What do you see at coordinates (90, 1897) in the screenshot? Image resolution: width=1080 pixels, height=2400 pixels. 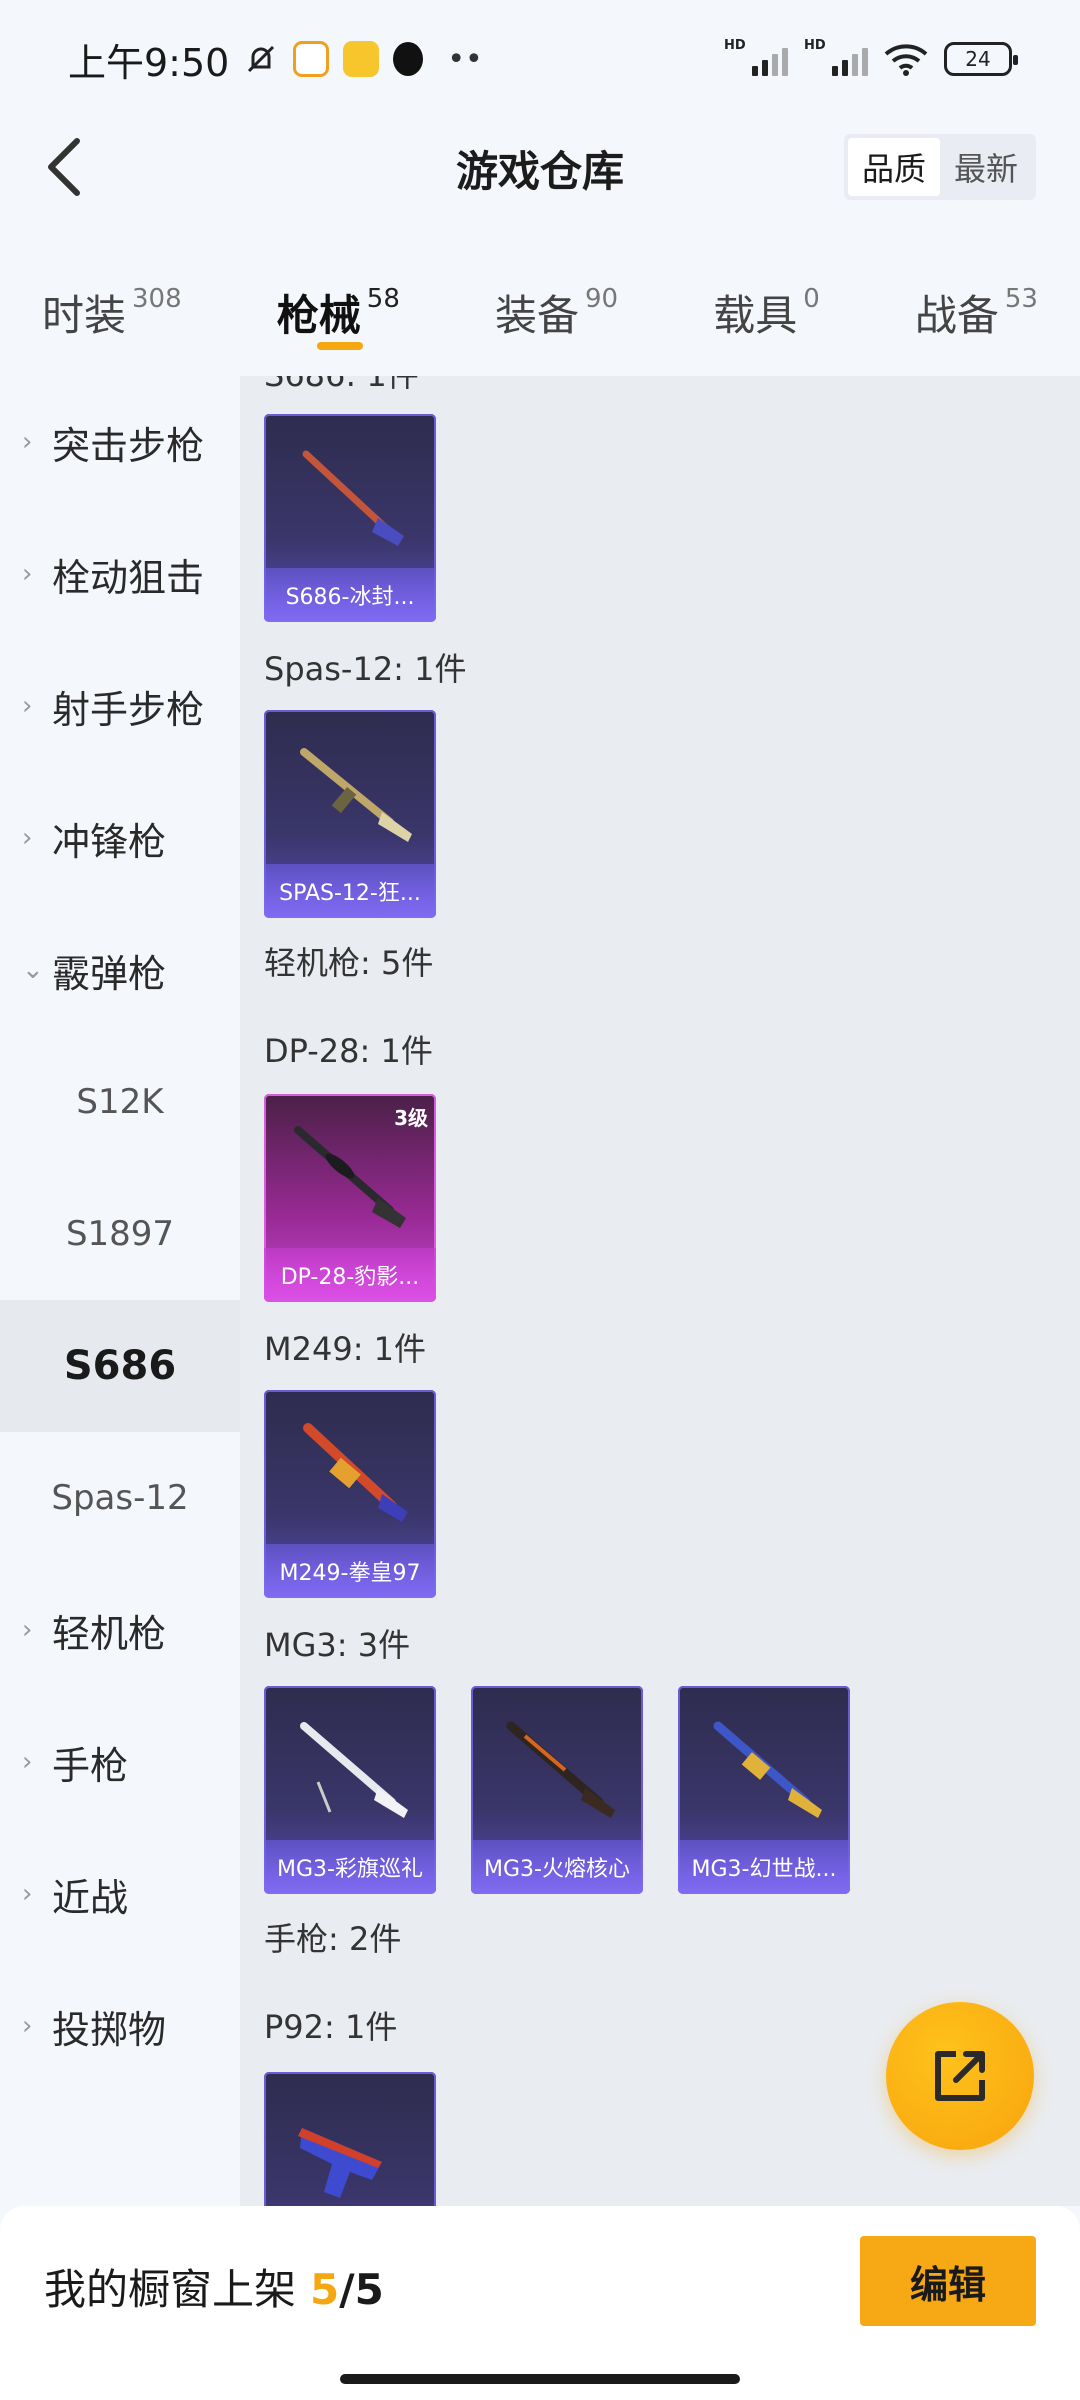 I see `sidebar-item-label: 近战` at bounding box center [90, 1897].